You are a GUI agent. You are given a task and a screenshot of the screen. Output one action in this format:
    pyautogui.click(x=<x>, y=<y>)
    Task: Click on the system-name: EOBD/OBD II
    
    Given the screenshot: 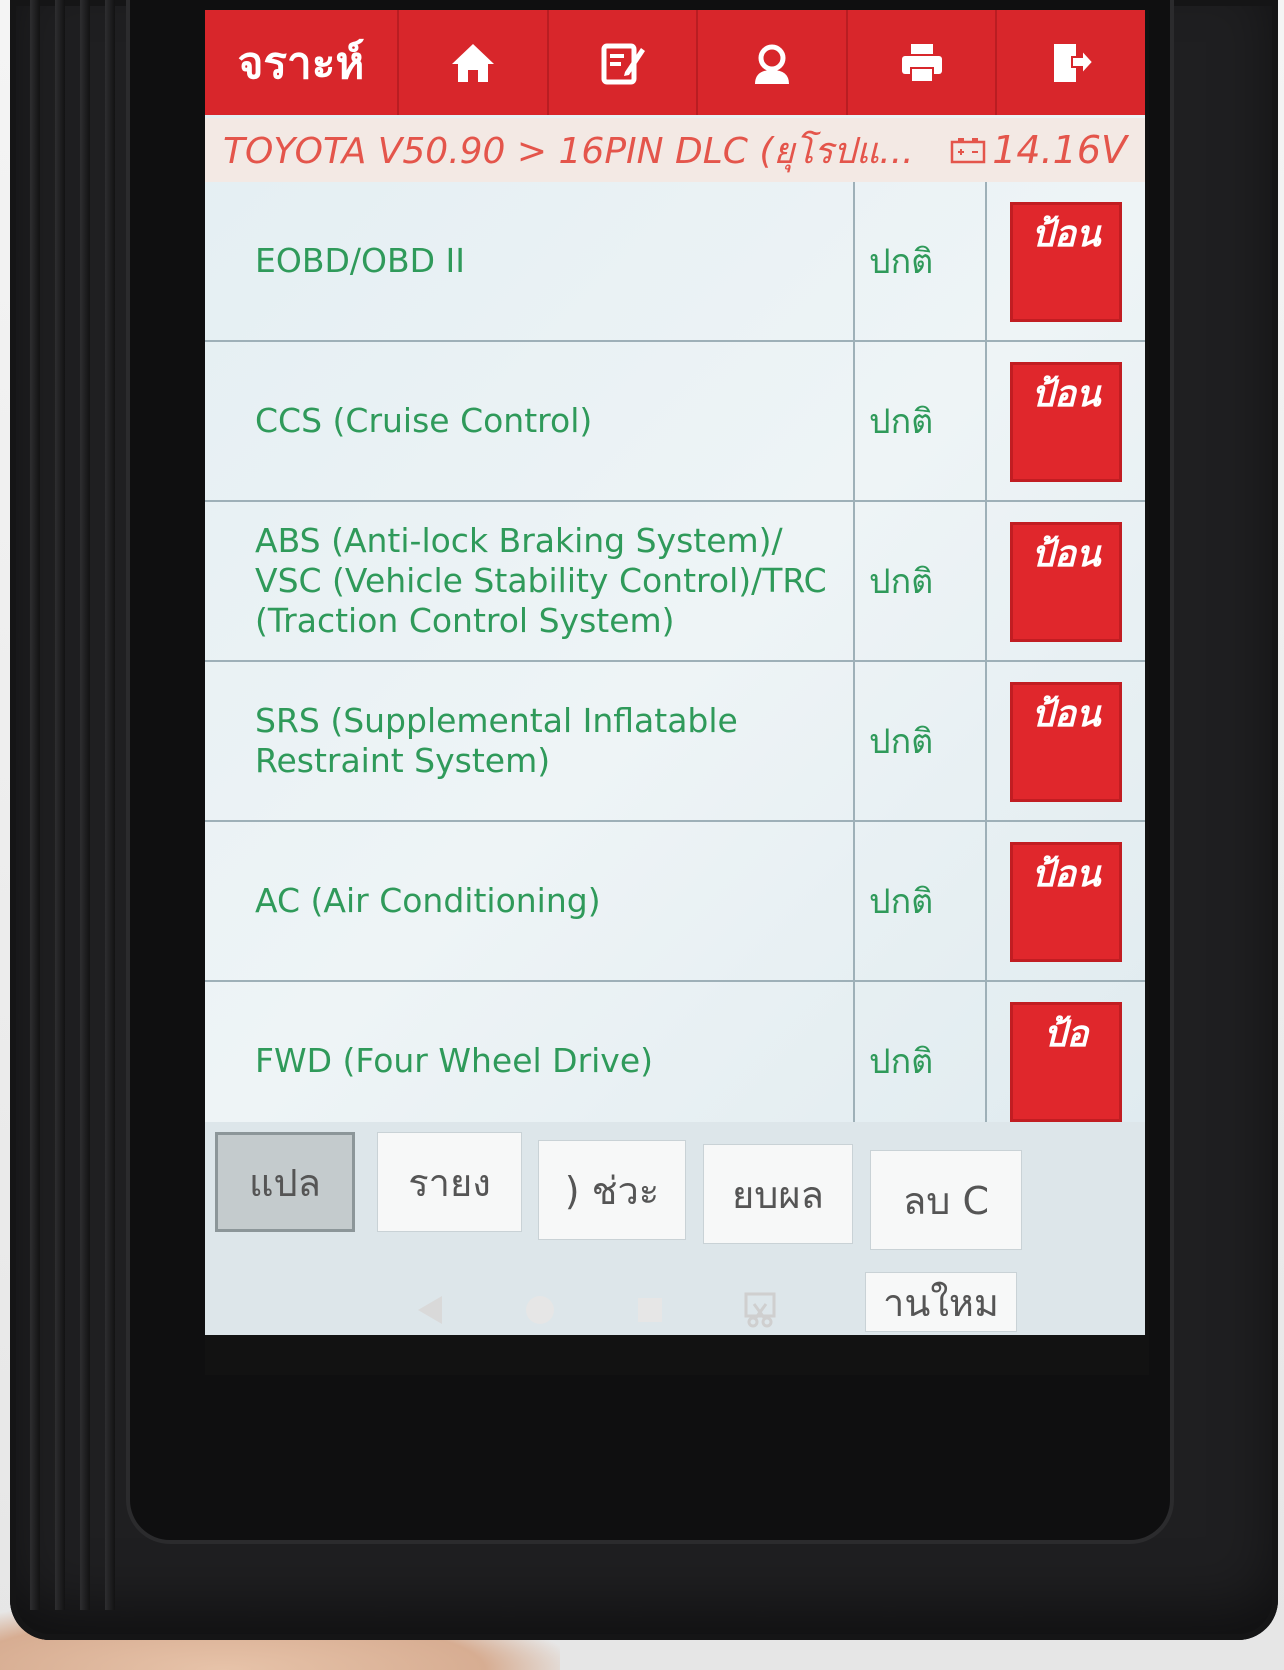 What is the action you would take?
    pyautogui.click(x=530, y=261)
    